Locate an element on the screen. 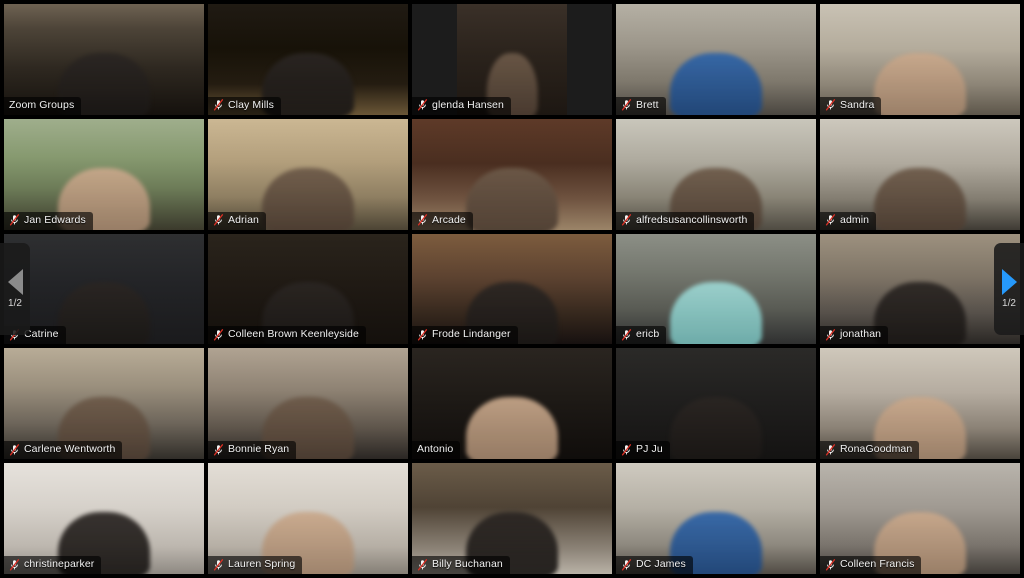 The height and width of the screenshot is (578, 1024). participant-name: Zoom Groups is located at coordinates (42, 104).